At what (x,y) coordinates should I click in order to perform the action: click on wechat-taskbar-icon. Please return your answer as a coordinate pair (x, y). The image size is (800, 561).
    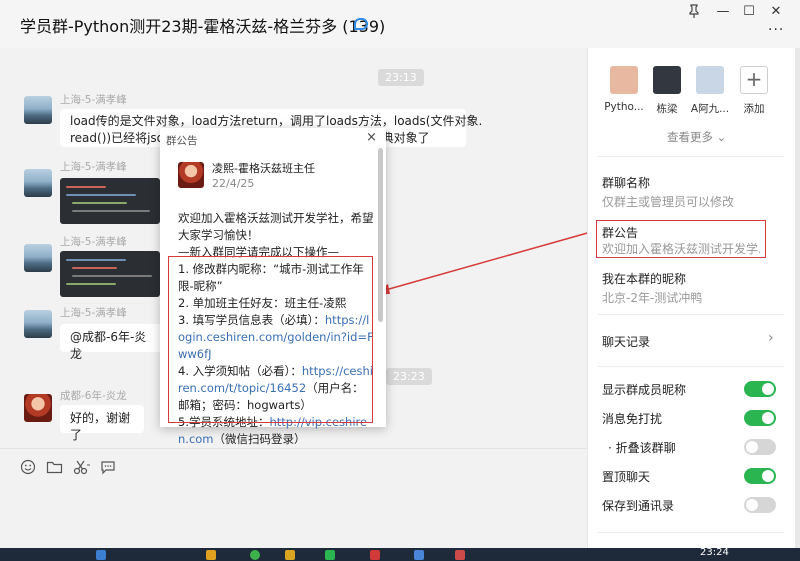
    Looking at the image, I should click on (330, 555).